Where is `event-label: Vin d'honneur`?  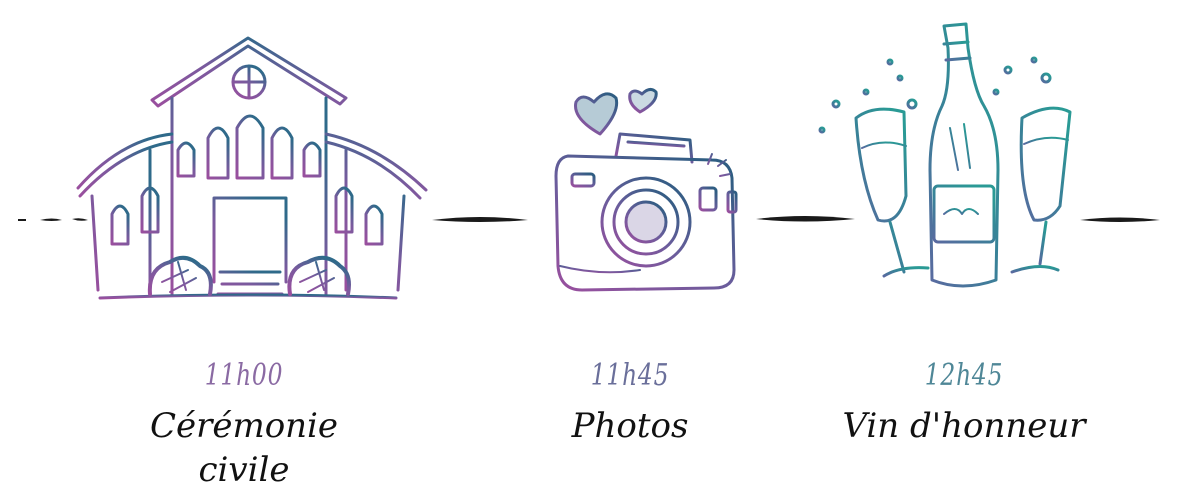
event-label: Vin d'honneur is located at coordinates (964, 426).